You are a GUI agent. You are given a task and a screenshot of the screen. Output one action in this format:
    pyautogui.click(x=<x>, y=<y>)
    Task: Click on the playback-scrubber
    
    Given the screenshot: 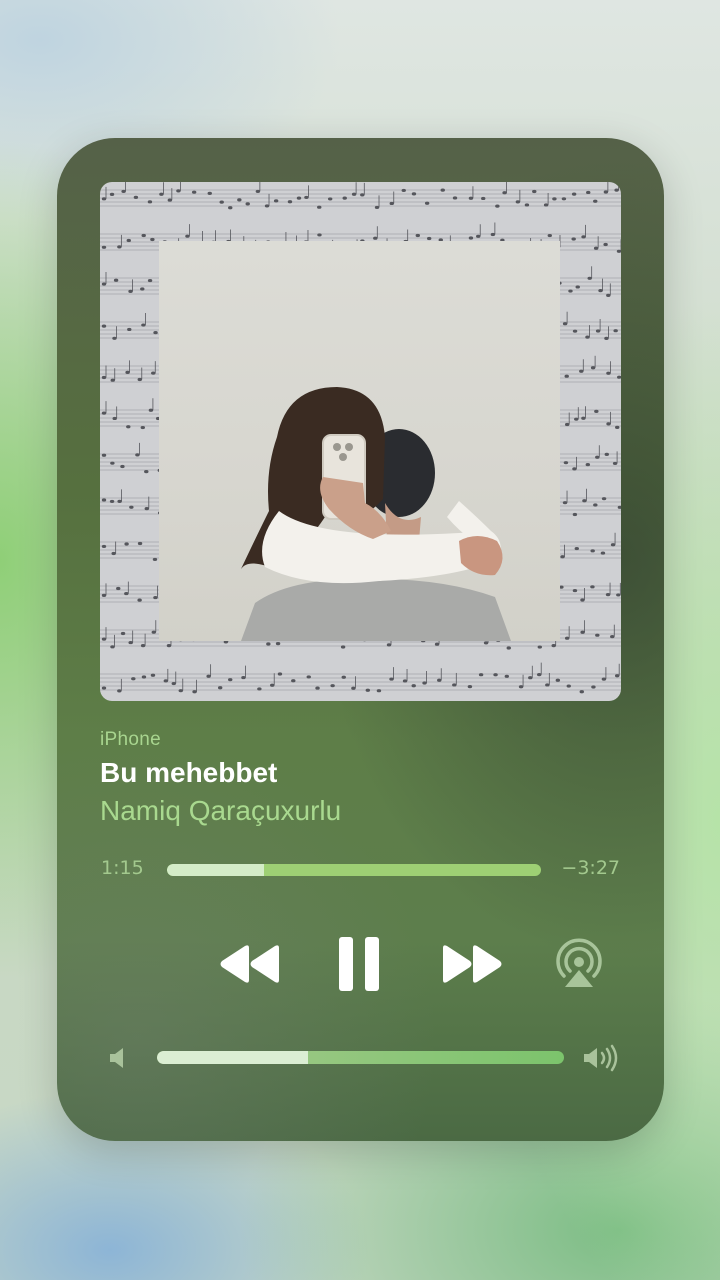 What is the action you would take?
    pyautogui.click(x=354, y=870)
    